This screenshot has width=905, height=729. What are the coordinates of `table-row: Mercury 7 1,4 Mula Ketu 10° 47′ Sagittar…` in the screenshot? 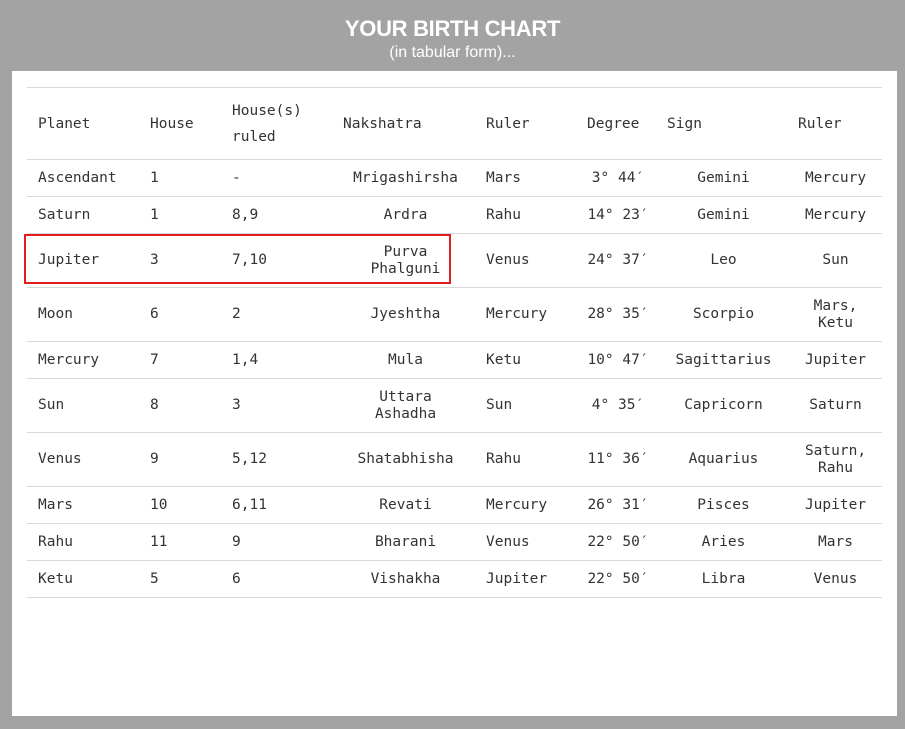 It's located at (454, 360).